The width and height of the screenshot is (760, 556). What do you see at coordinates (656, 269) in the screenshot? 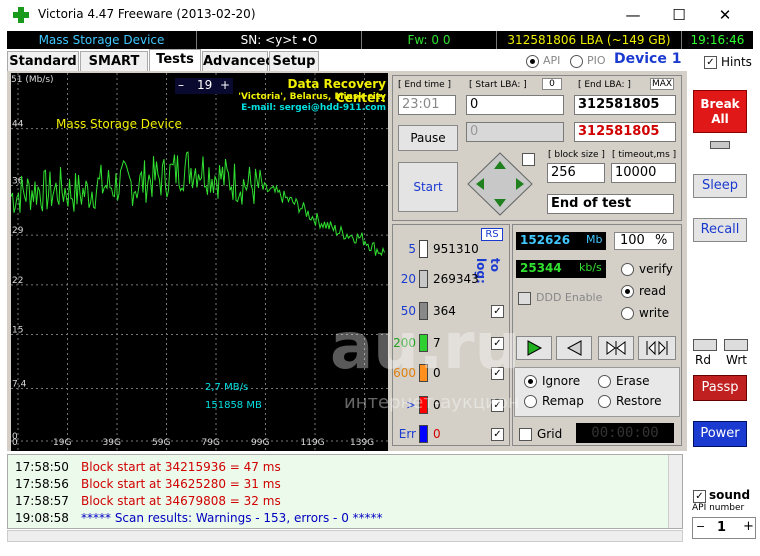
I see `verify-label: verify` at bounding box center [656, 269].